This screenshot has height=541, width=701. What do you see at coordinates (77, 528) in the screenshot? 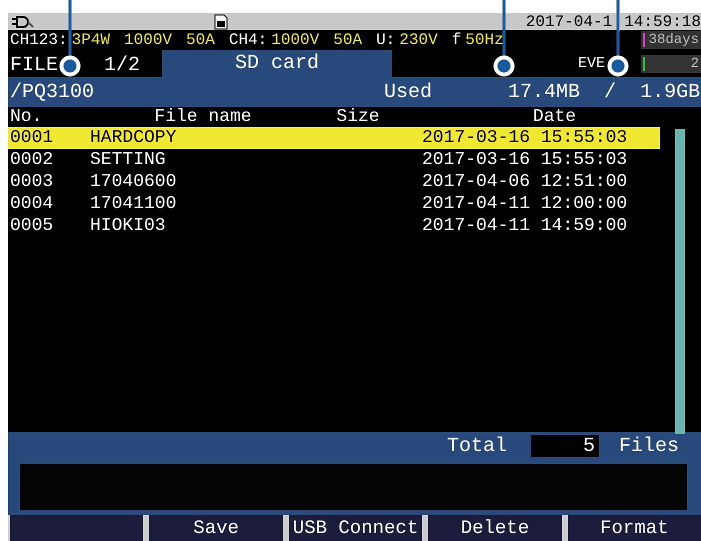
I see `function-key` at bounding box center [77, 528].